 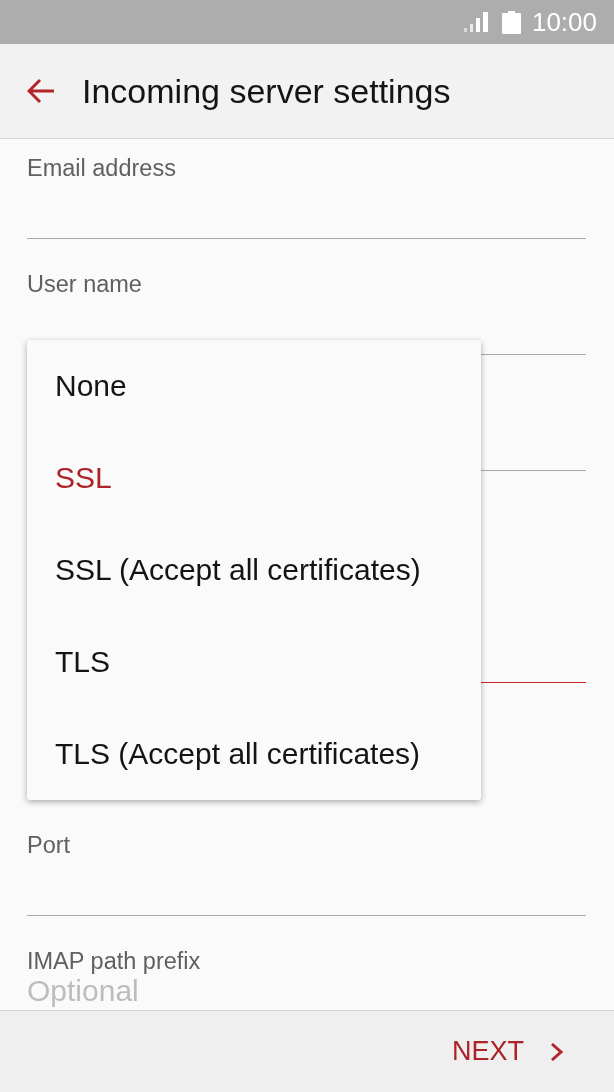 What do you see at coordinates (114, 961) in the screenshot?
I see `field-label: IMAP path prefix` at bounding box center [114, 961].